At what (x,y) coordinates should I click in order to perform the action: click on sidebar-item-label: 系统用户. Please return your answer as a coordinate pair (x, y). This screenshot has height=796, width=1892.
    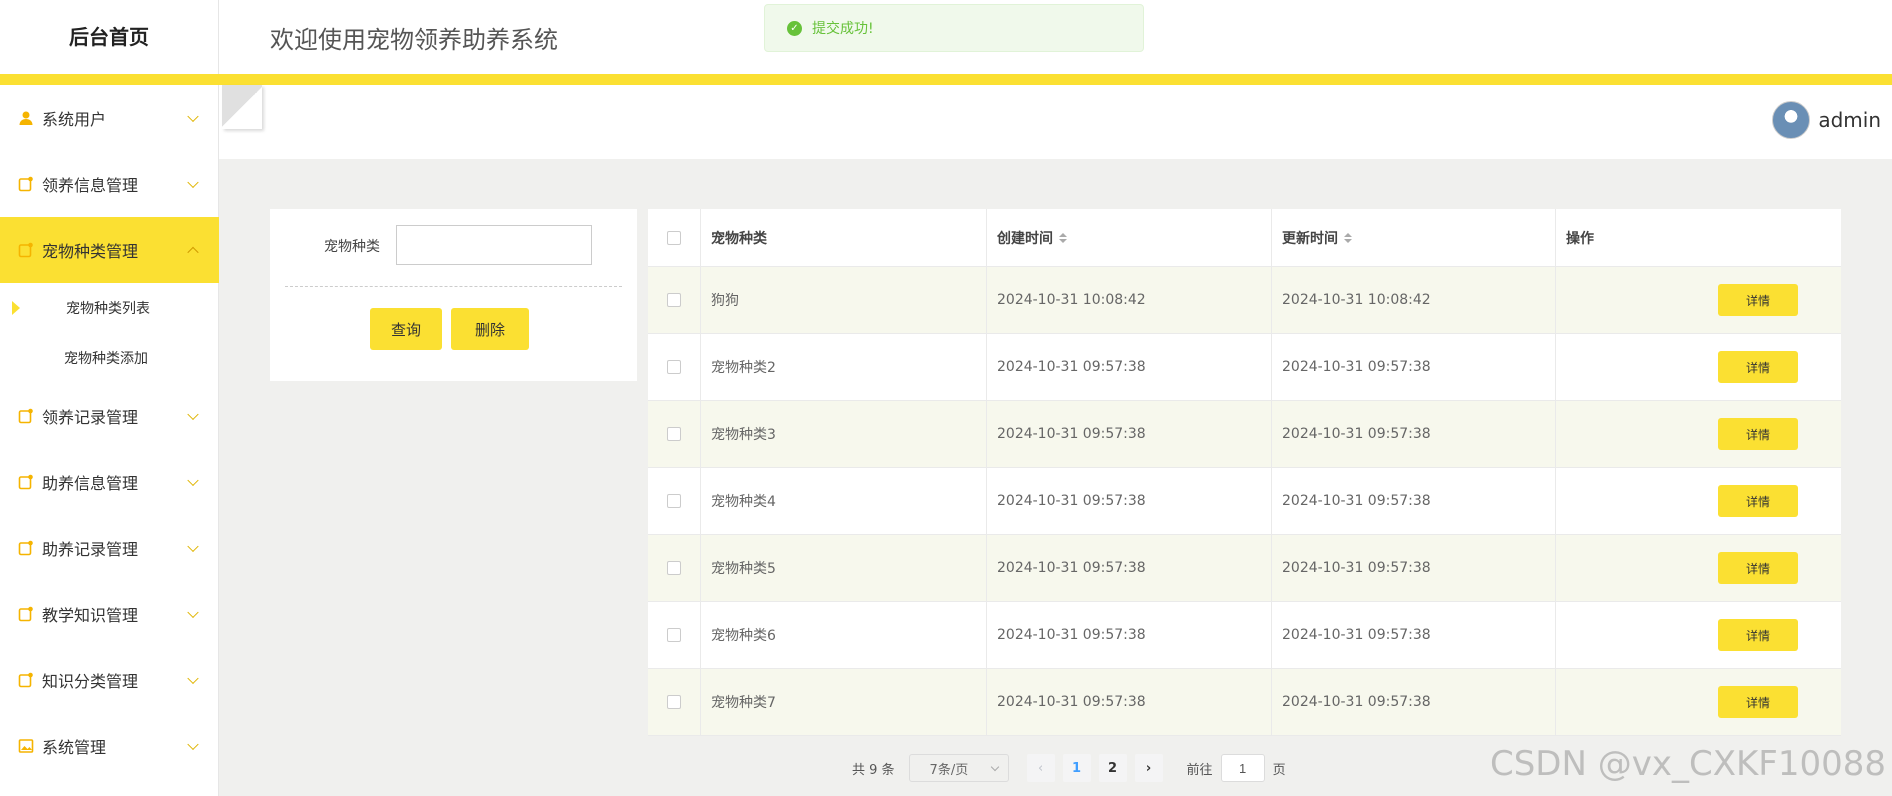
    Looking at the image, I should click on (74, 119).